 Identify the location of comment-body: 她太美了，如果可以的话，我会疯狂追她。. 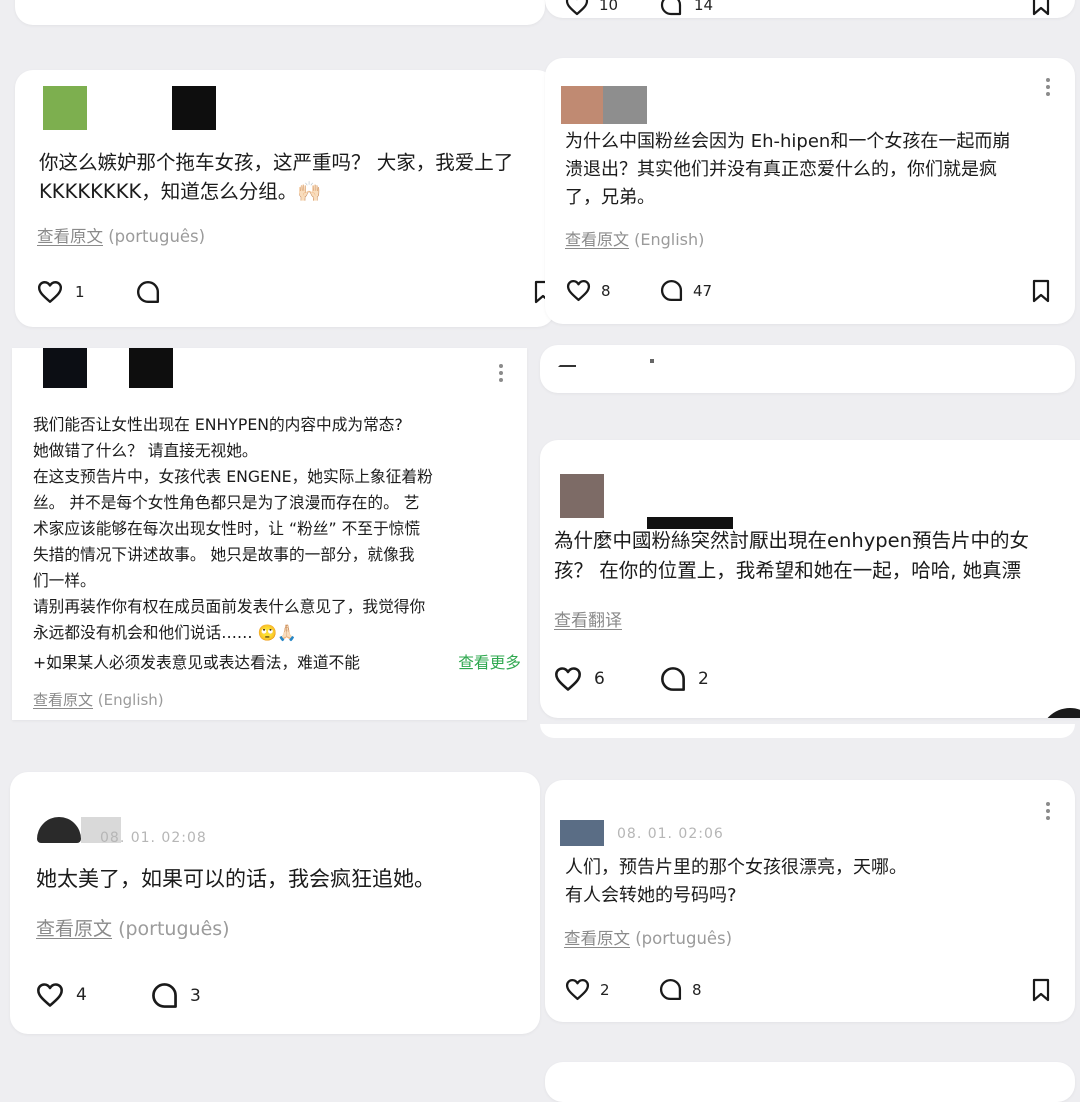
(235, 879).